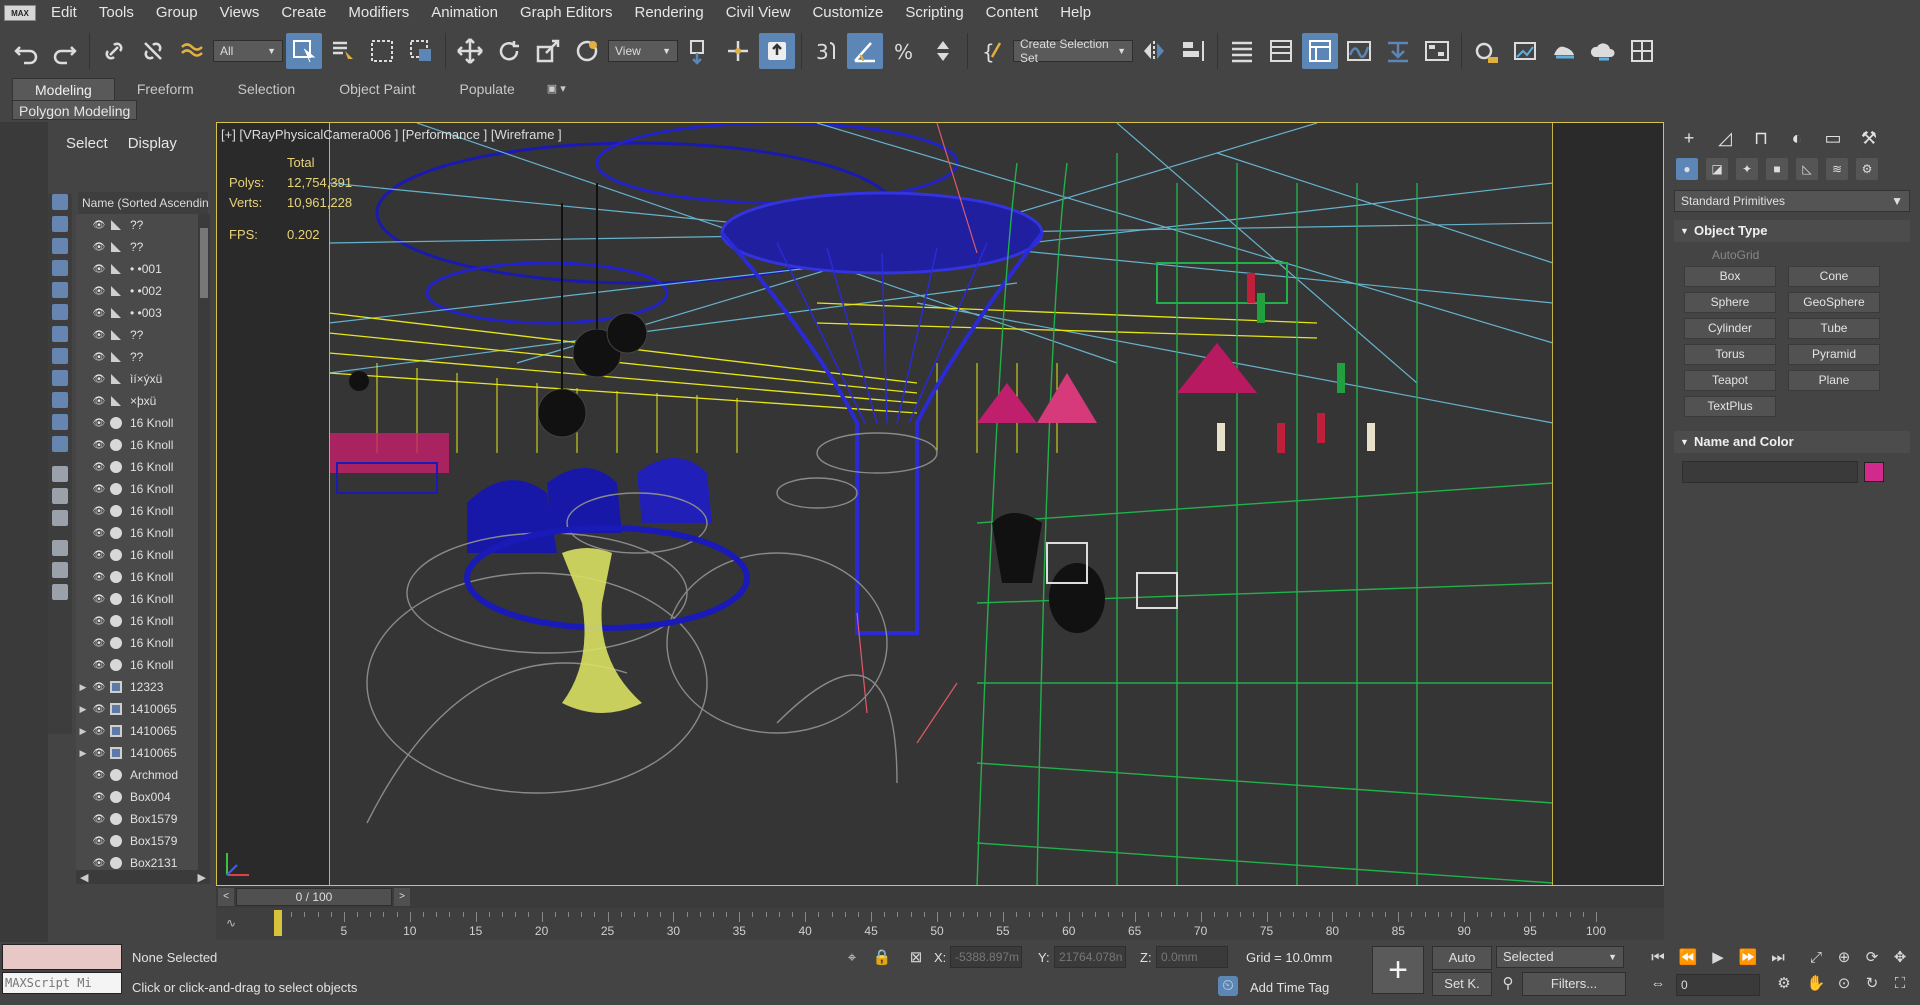  Describe the element at coordinates (60, 422) in the screenshot. I see `display-frozen-icon` at that location.